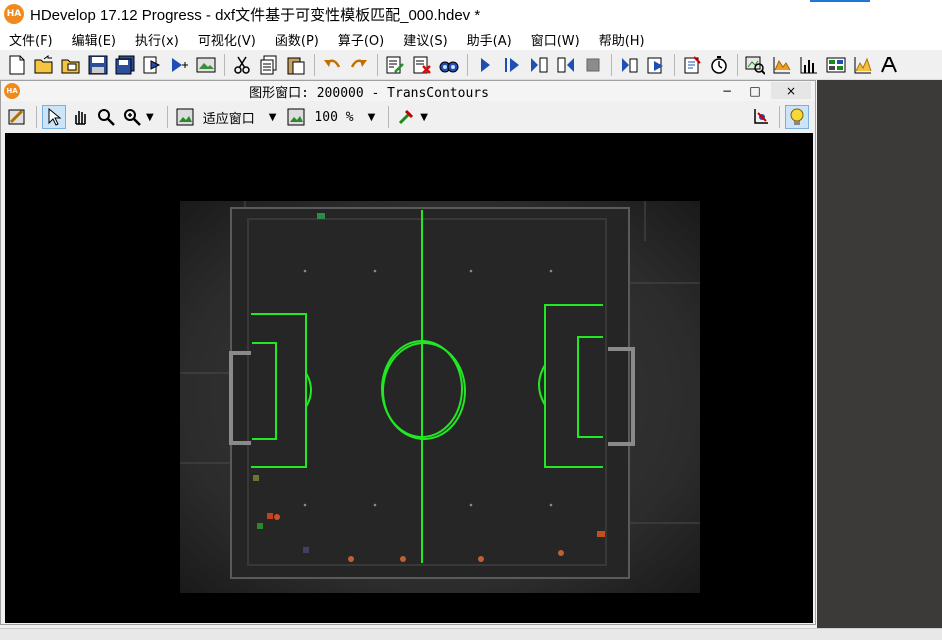  What do you see at coordinates (809, 65) in the screenshot?
I see `histogram-icon` at bounding box center [809, 65].